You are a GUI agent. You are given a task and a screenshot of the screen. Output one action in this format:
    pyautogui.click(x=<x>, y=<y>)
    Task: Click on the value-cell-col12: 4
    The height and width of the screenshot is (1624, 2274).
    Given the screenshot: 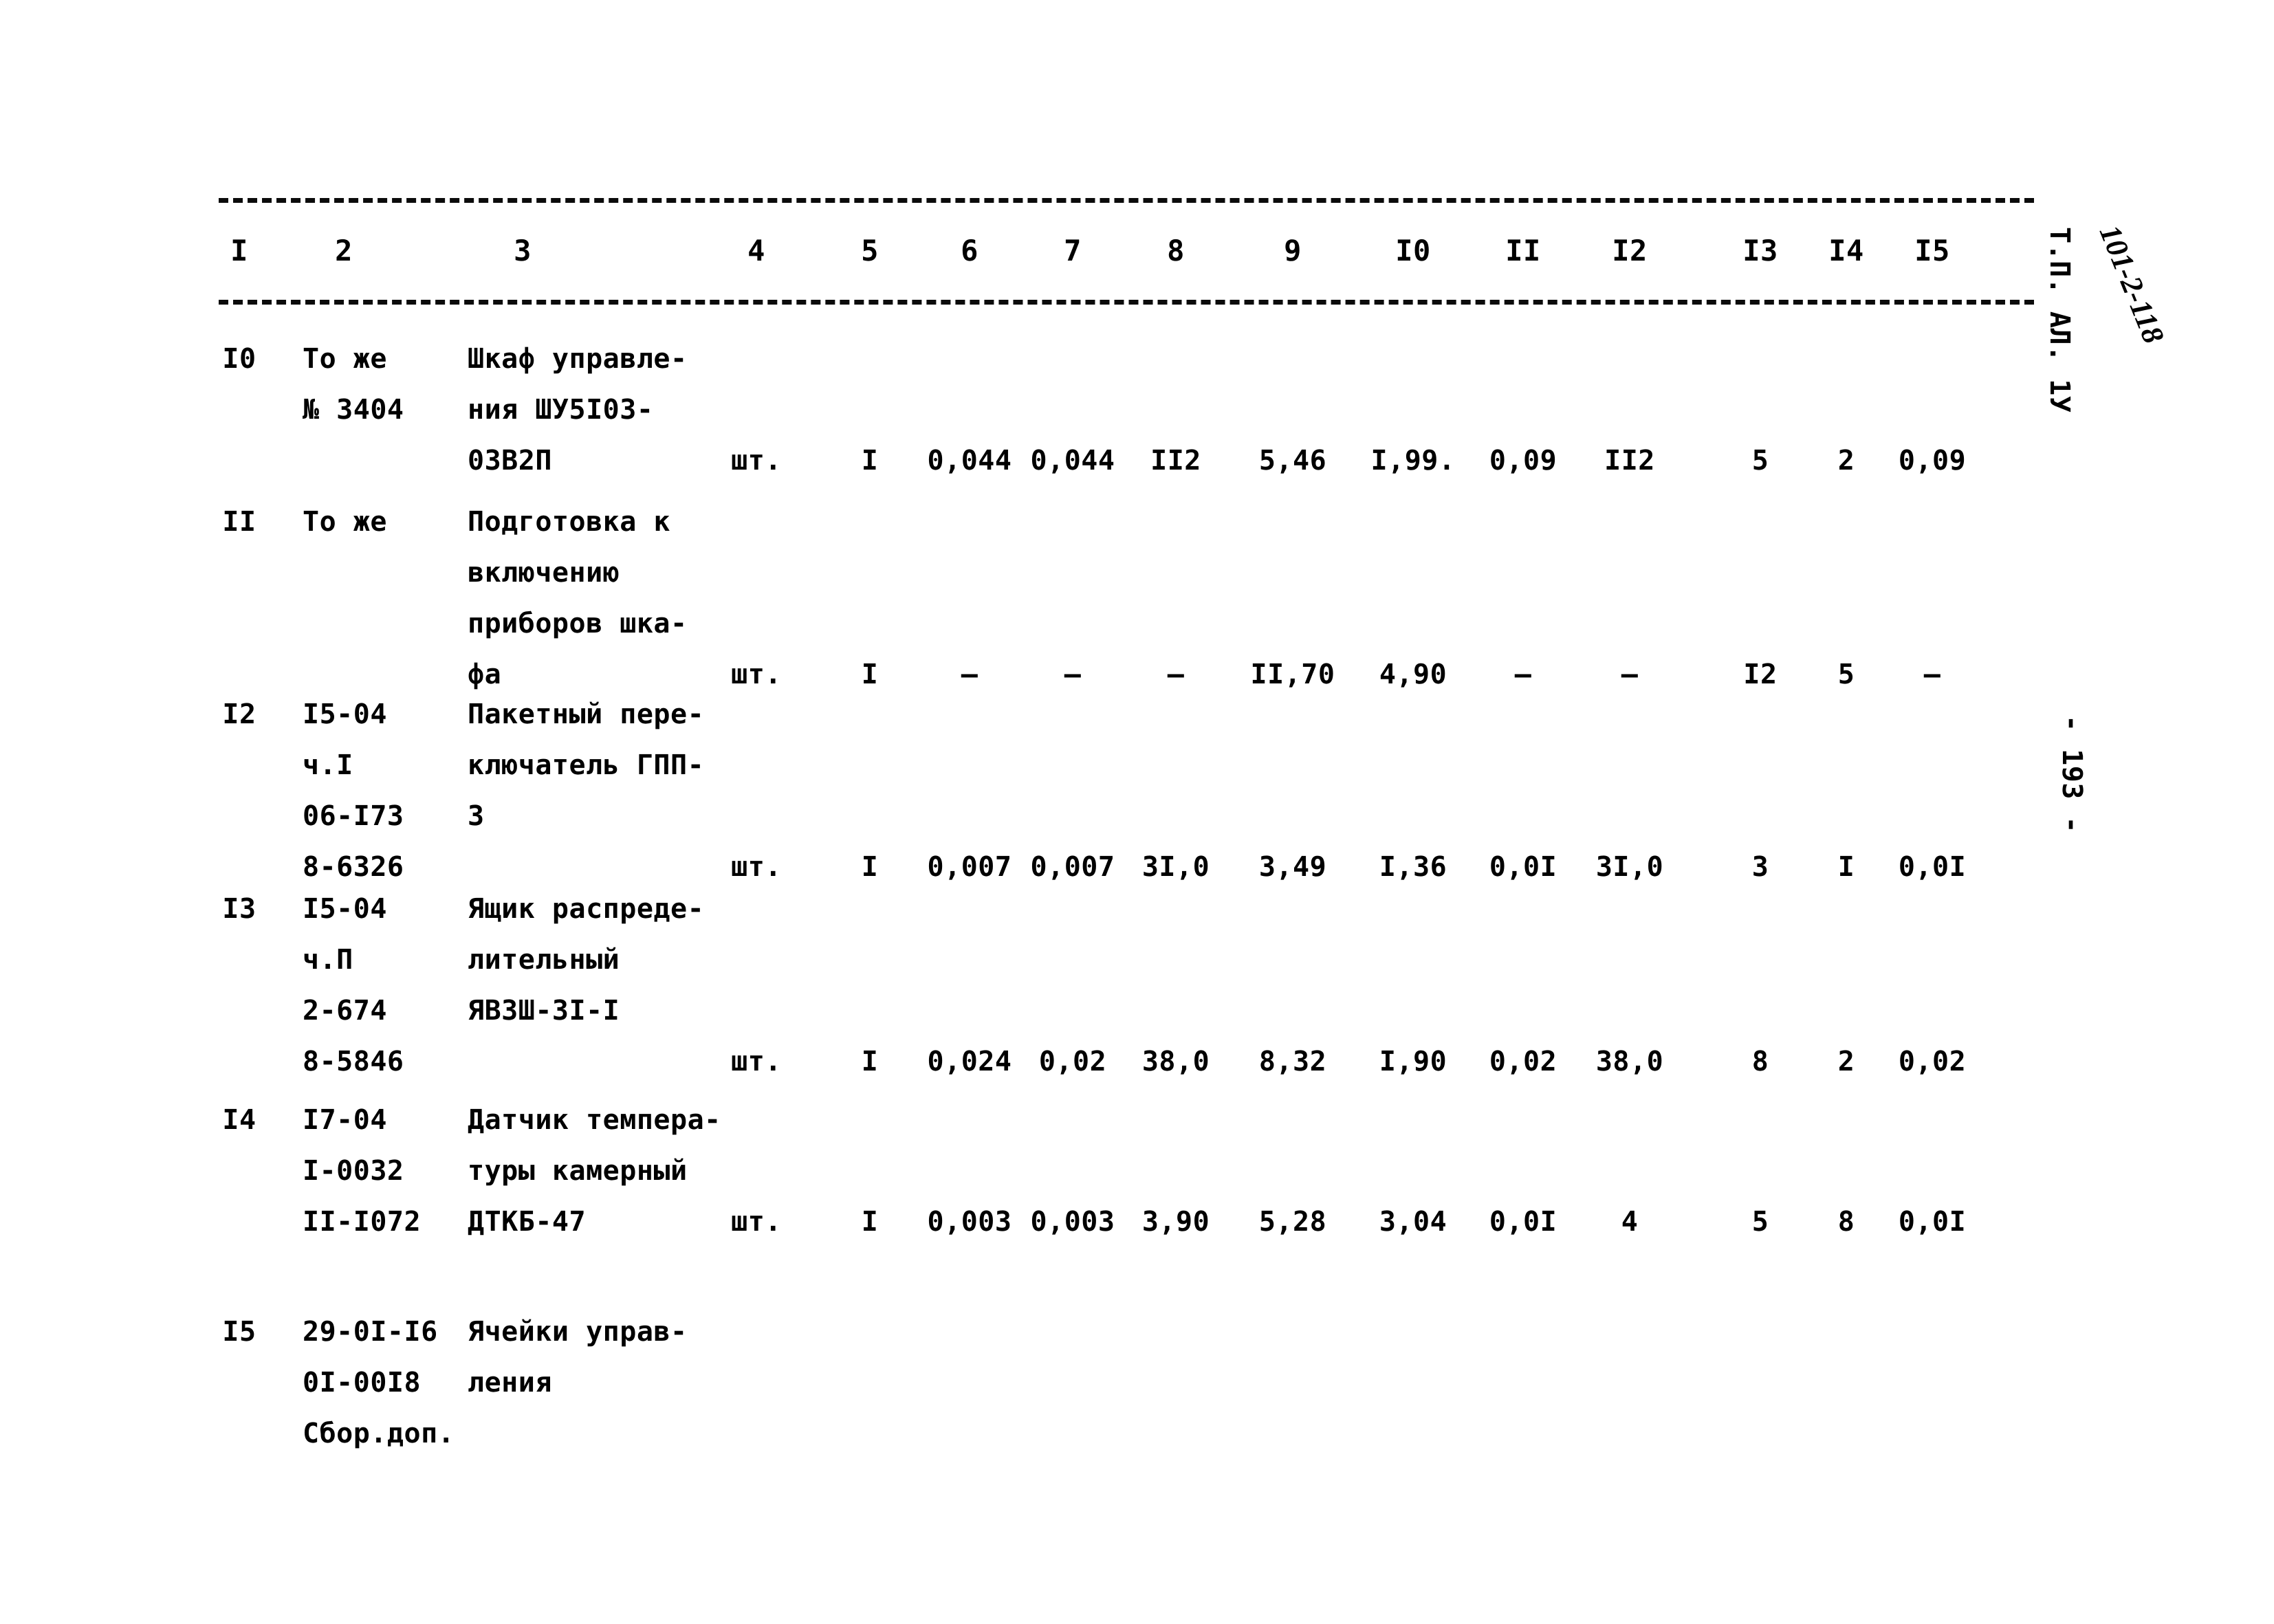 What is the action you would take?
    pyautogui.click(x=1630, y=1222)
    